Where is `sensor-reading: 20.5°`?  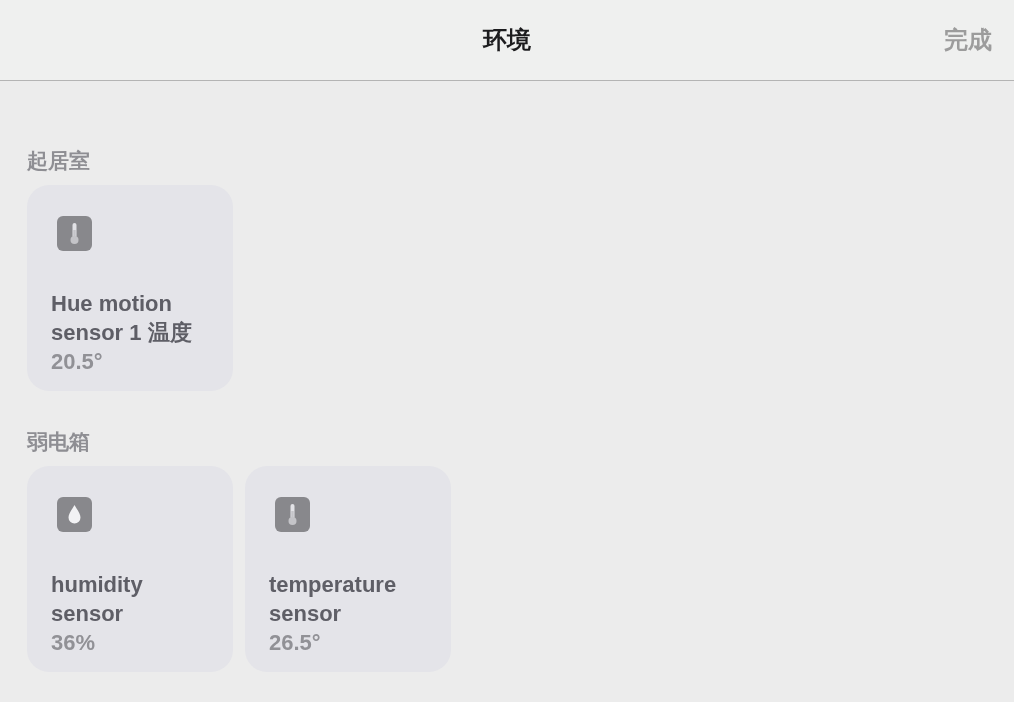 sensor-reading: 20.5° is located at coordinates (77, 362).